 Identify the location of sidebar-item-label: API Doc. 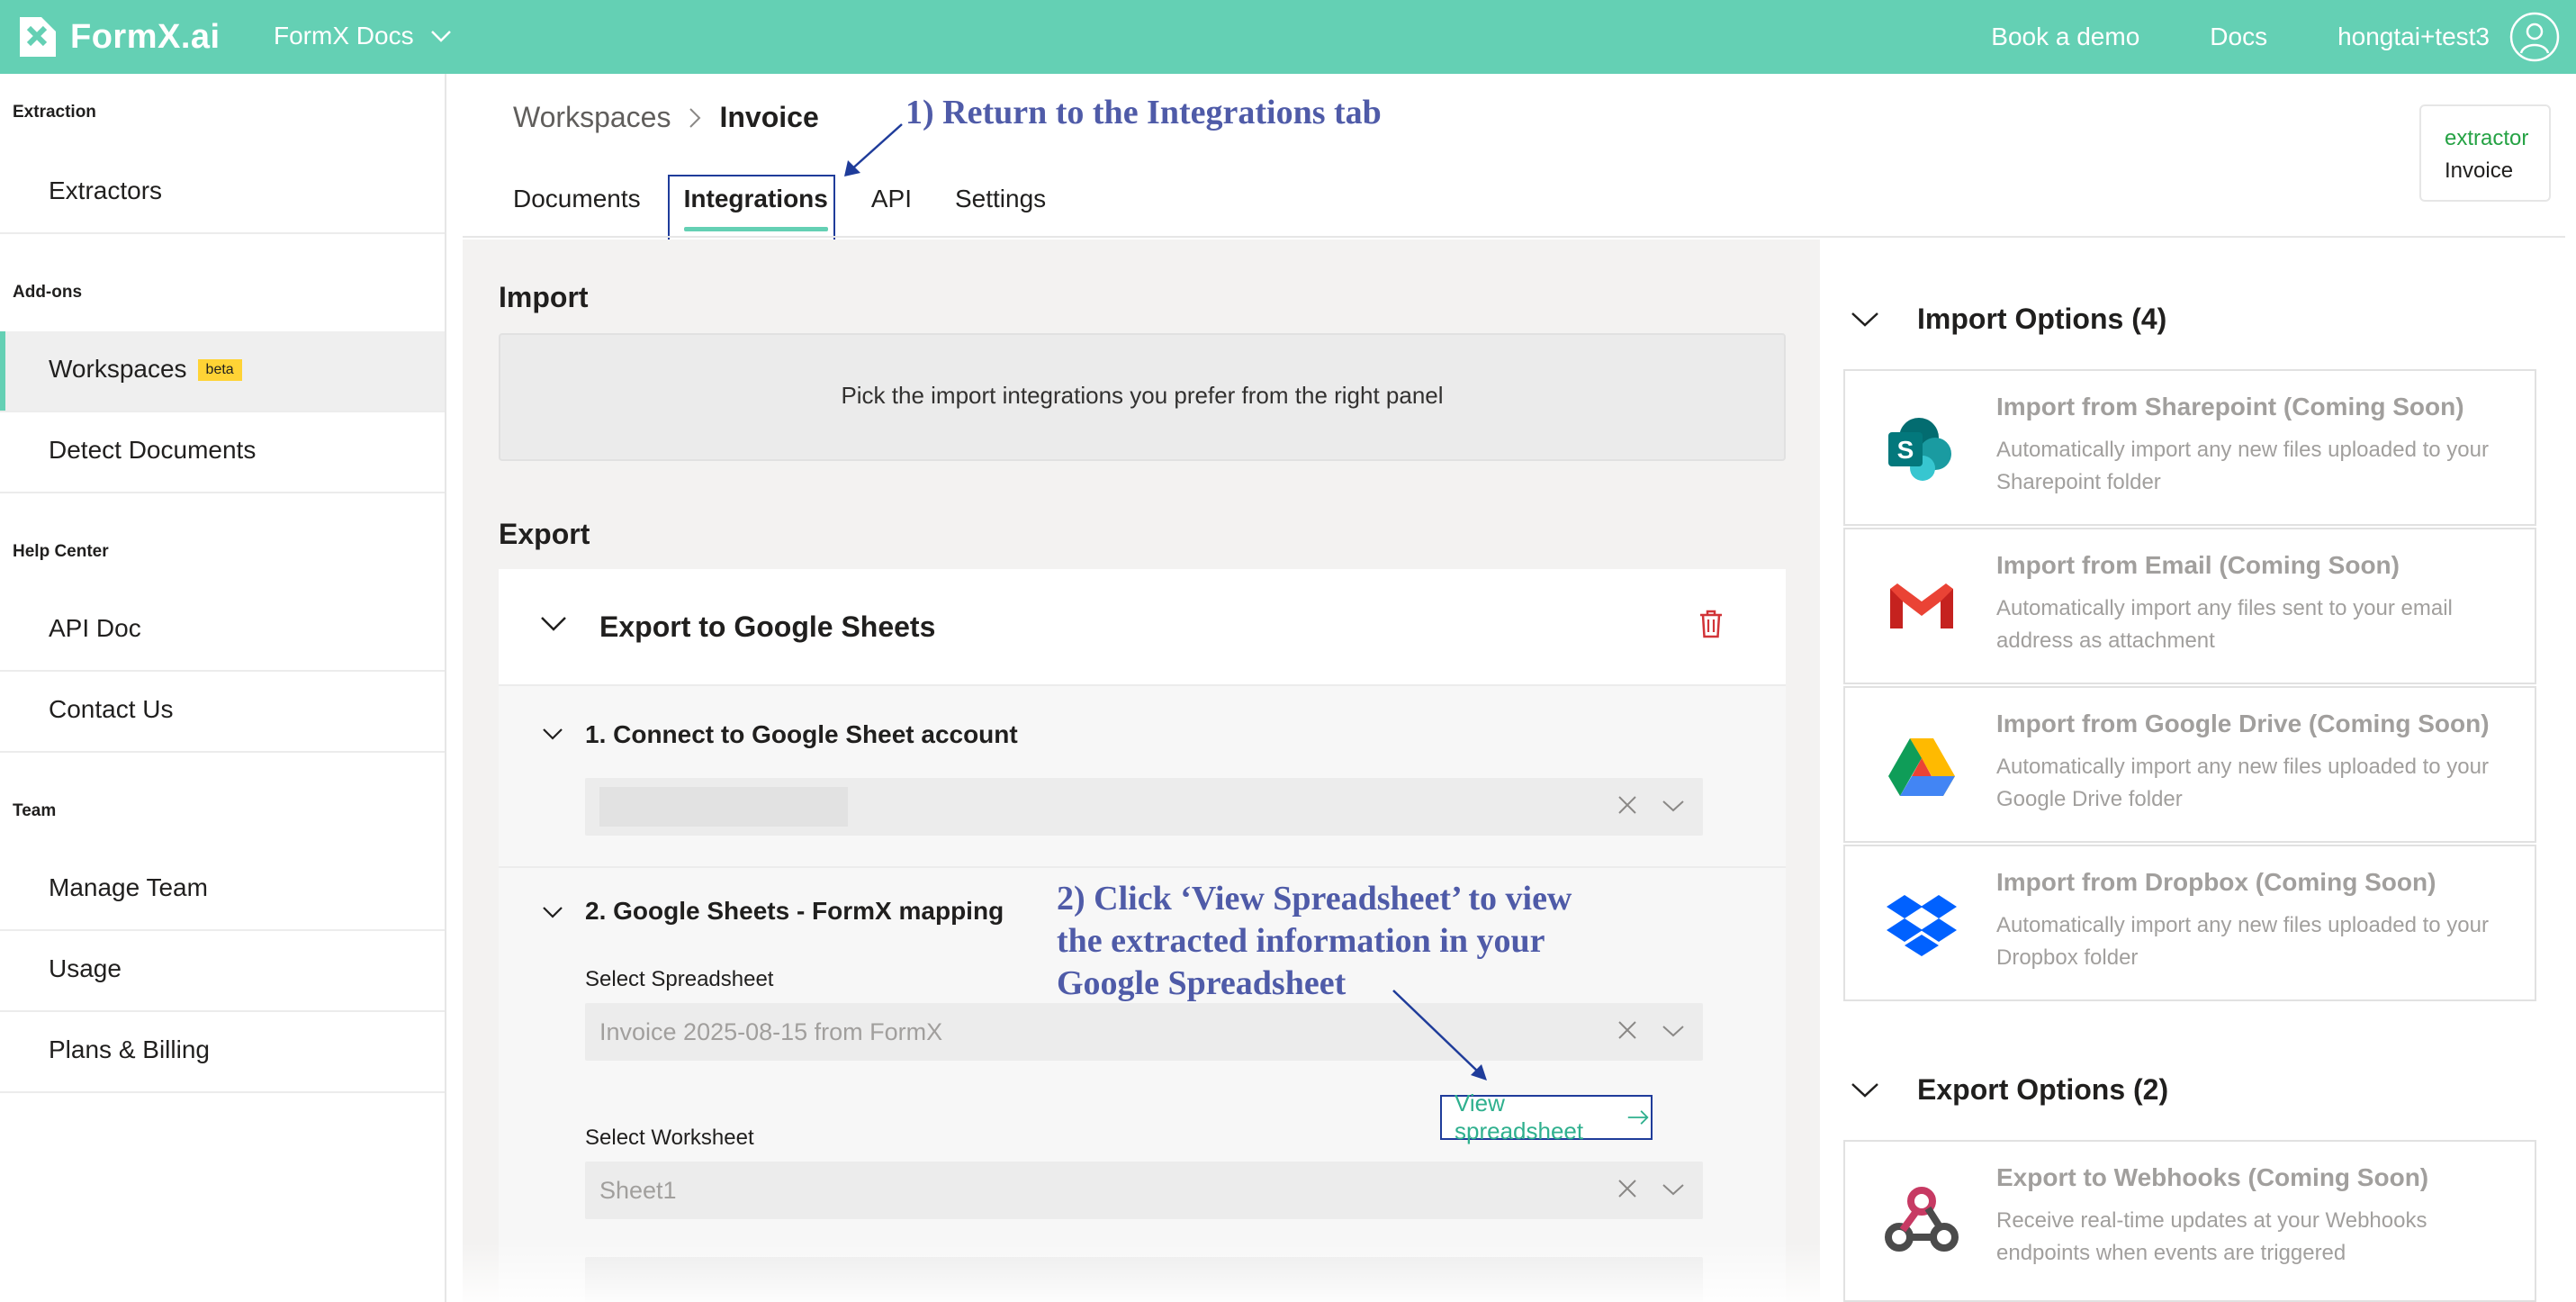
(95, 628).